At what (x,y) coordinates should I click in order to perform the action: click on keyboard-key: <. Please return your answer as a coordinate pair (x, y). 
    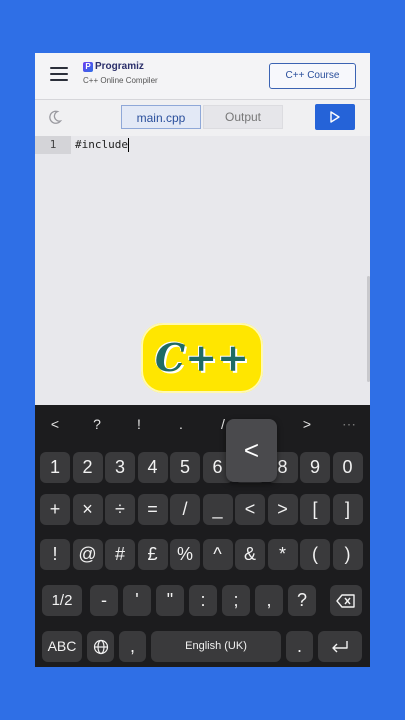
    Looking at the image, I should click on (250, 509).